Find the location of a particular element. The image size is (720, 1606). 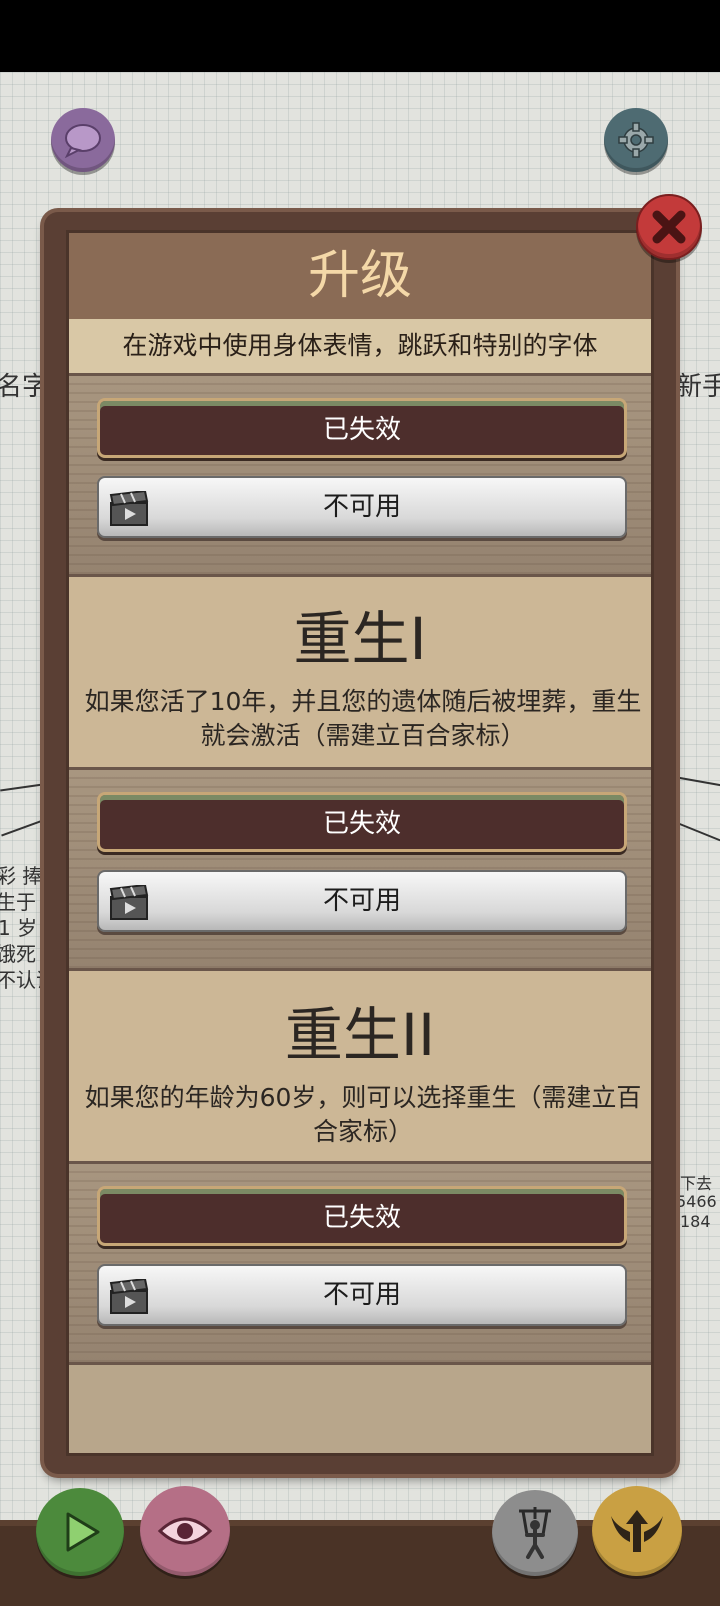

section-description: 如果您的年龄为60岁，则可以选择重生（需建立百合家标） is located at coordinates (363, 1114).